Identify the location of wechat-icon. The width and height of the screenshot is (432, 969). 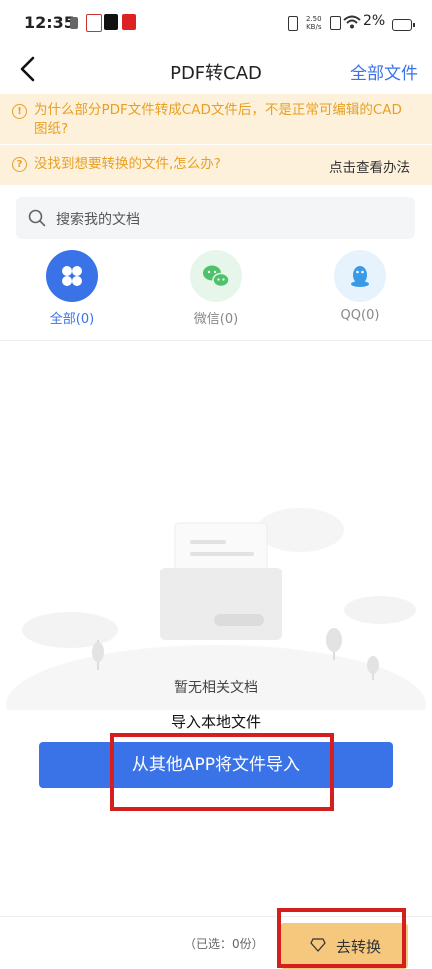
(216, 276).